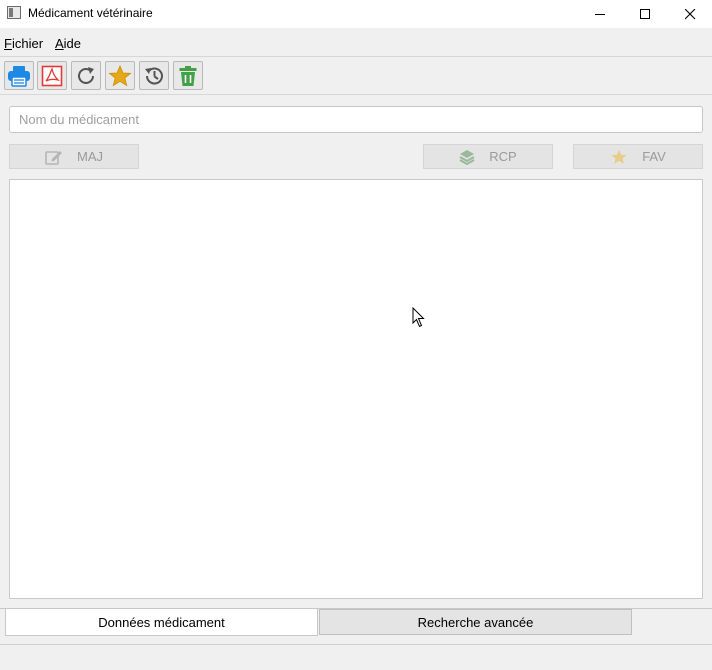  I want to click on menu-aide: Aide, so click(68, 43).